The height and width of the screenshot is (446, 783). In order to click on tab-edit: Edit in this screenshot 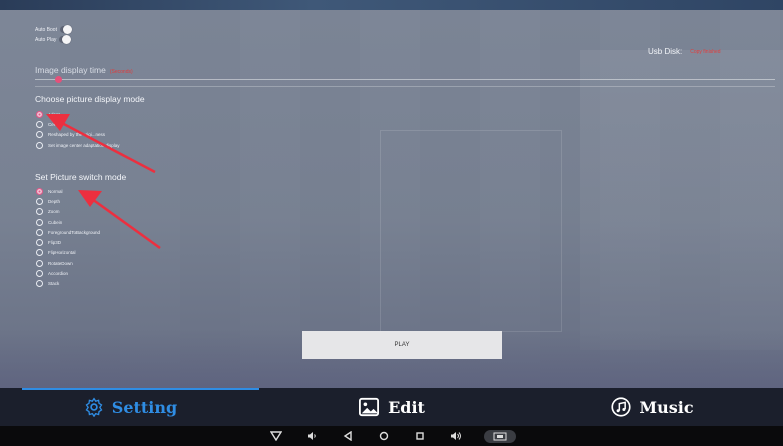, I will do `click(391, 407)`.